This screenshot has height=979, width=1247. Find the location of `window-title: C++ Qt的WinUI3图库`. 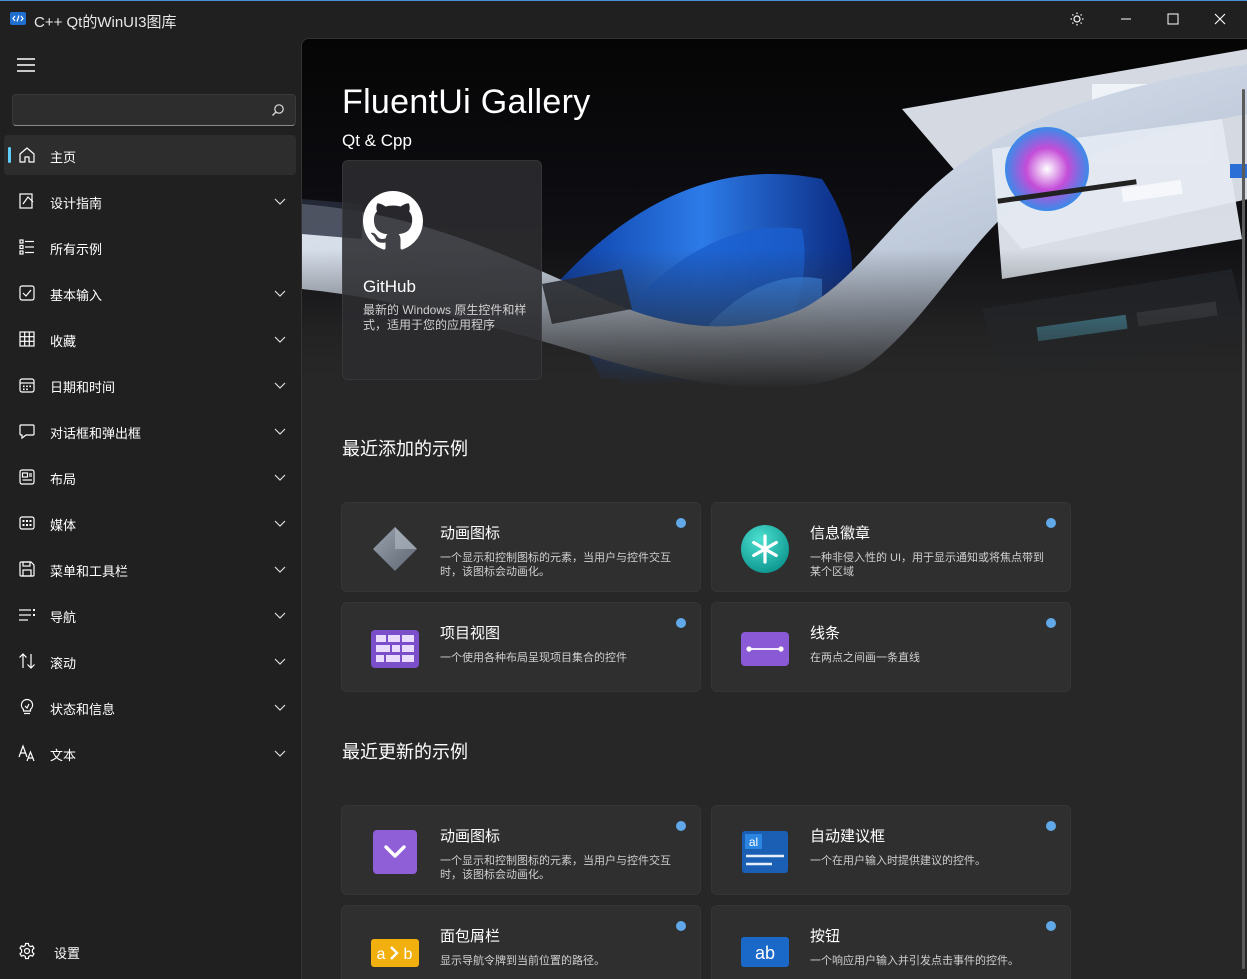

window-title: C++ Qt的WinUI3图库 is located at coordinates (105, 22).